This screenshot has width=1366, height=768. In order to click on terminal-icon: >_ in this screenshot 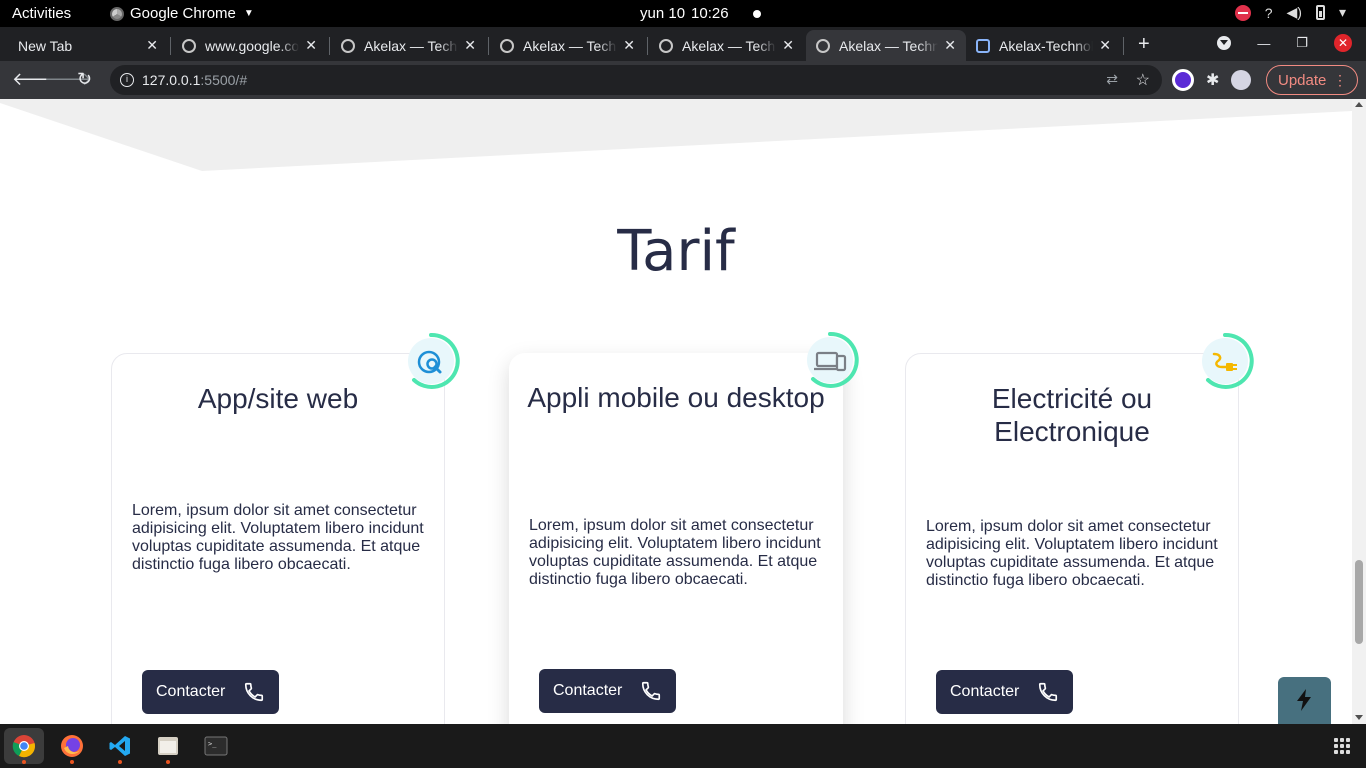, I will do `click(216, 746)`.